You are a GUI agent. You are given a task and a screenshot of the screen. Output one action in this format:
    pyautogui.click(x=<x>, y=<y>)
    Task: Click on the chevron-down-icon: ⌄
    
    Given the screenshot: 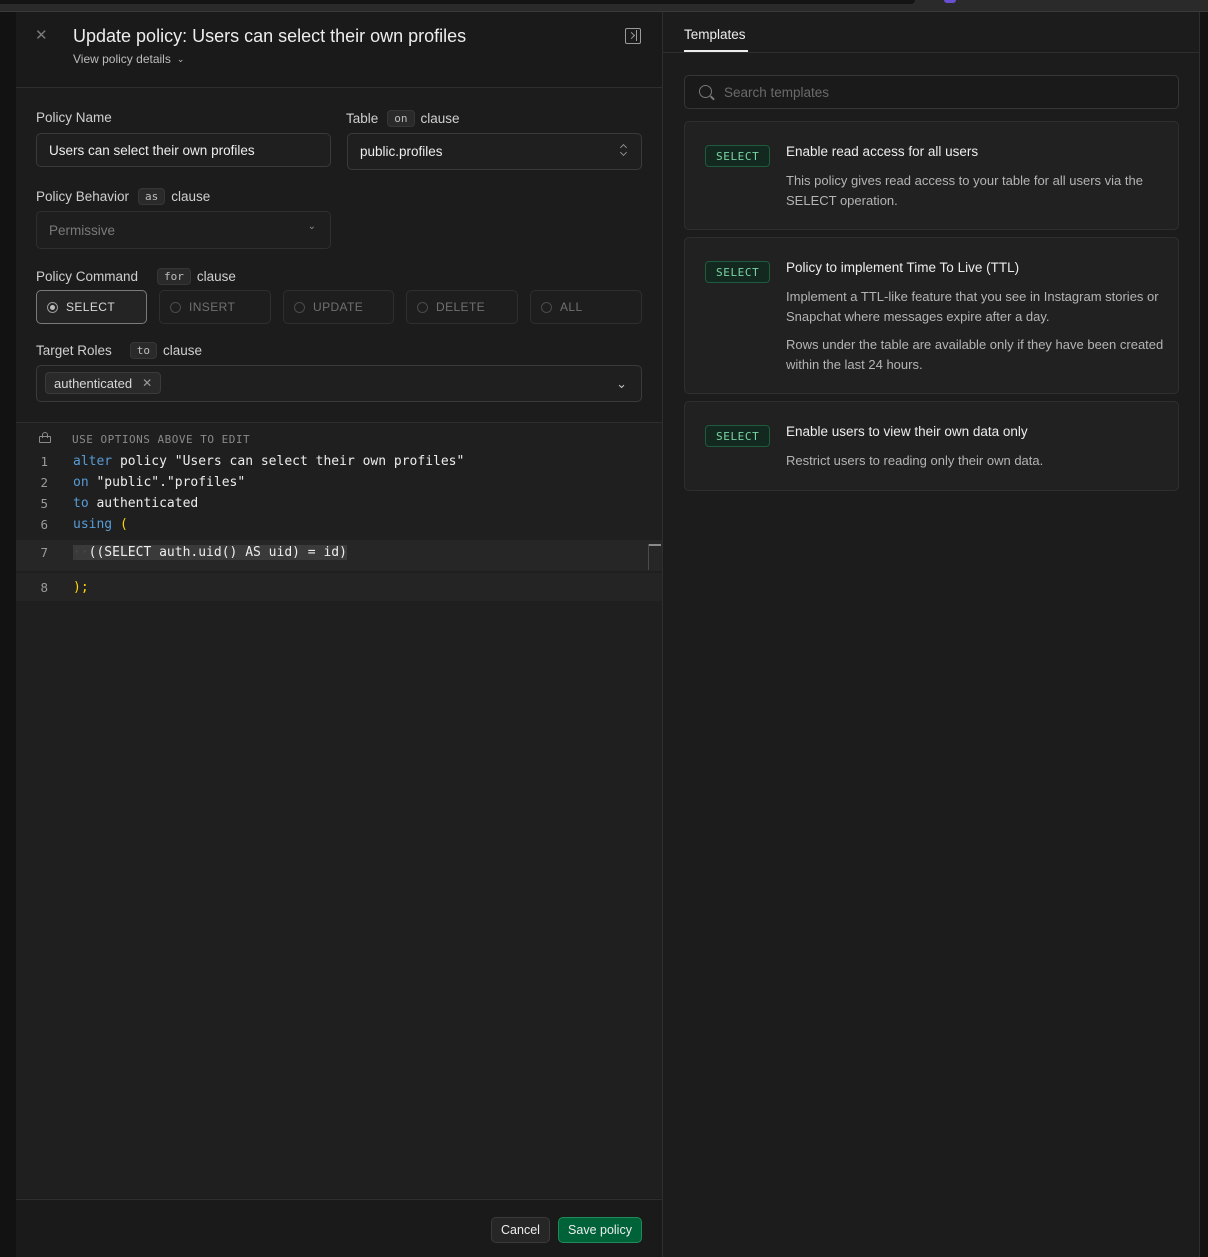 What is the action you would take?
    pyautogui.click(x=621, y=383)
    